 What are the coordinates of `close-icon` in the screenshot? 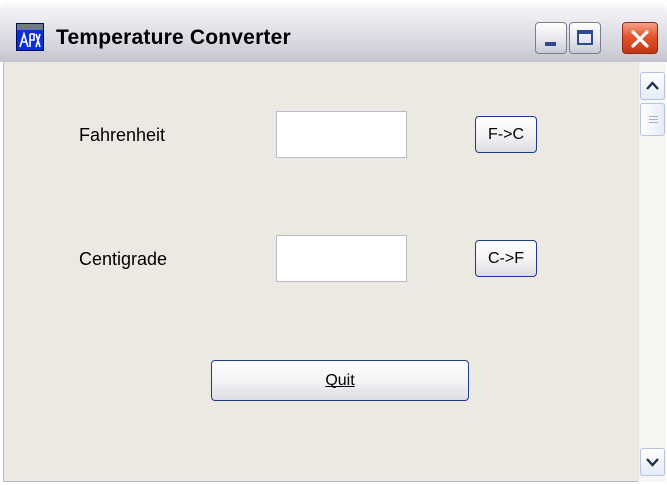 It's located at (640, 39).